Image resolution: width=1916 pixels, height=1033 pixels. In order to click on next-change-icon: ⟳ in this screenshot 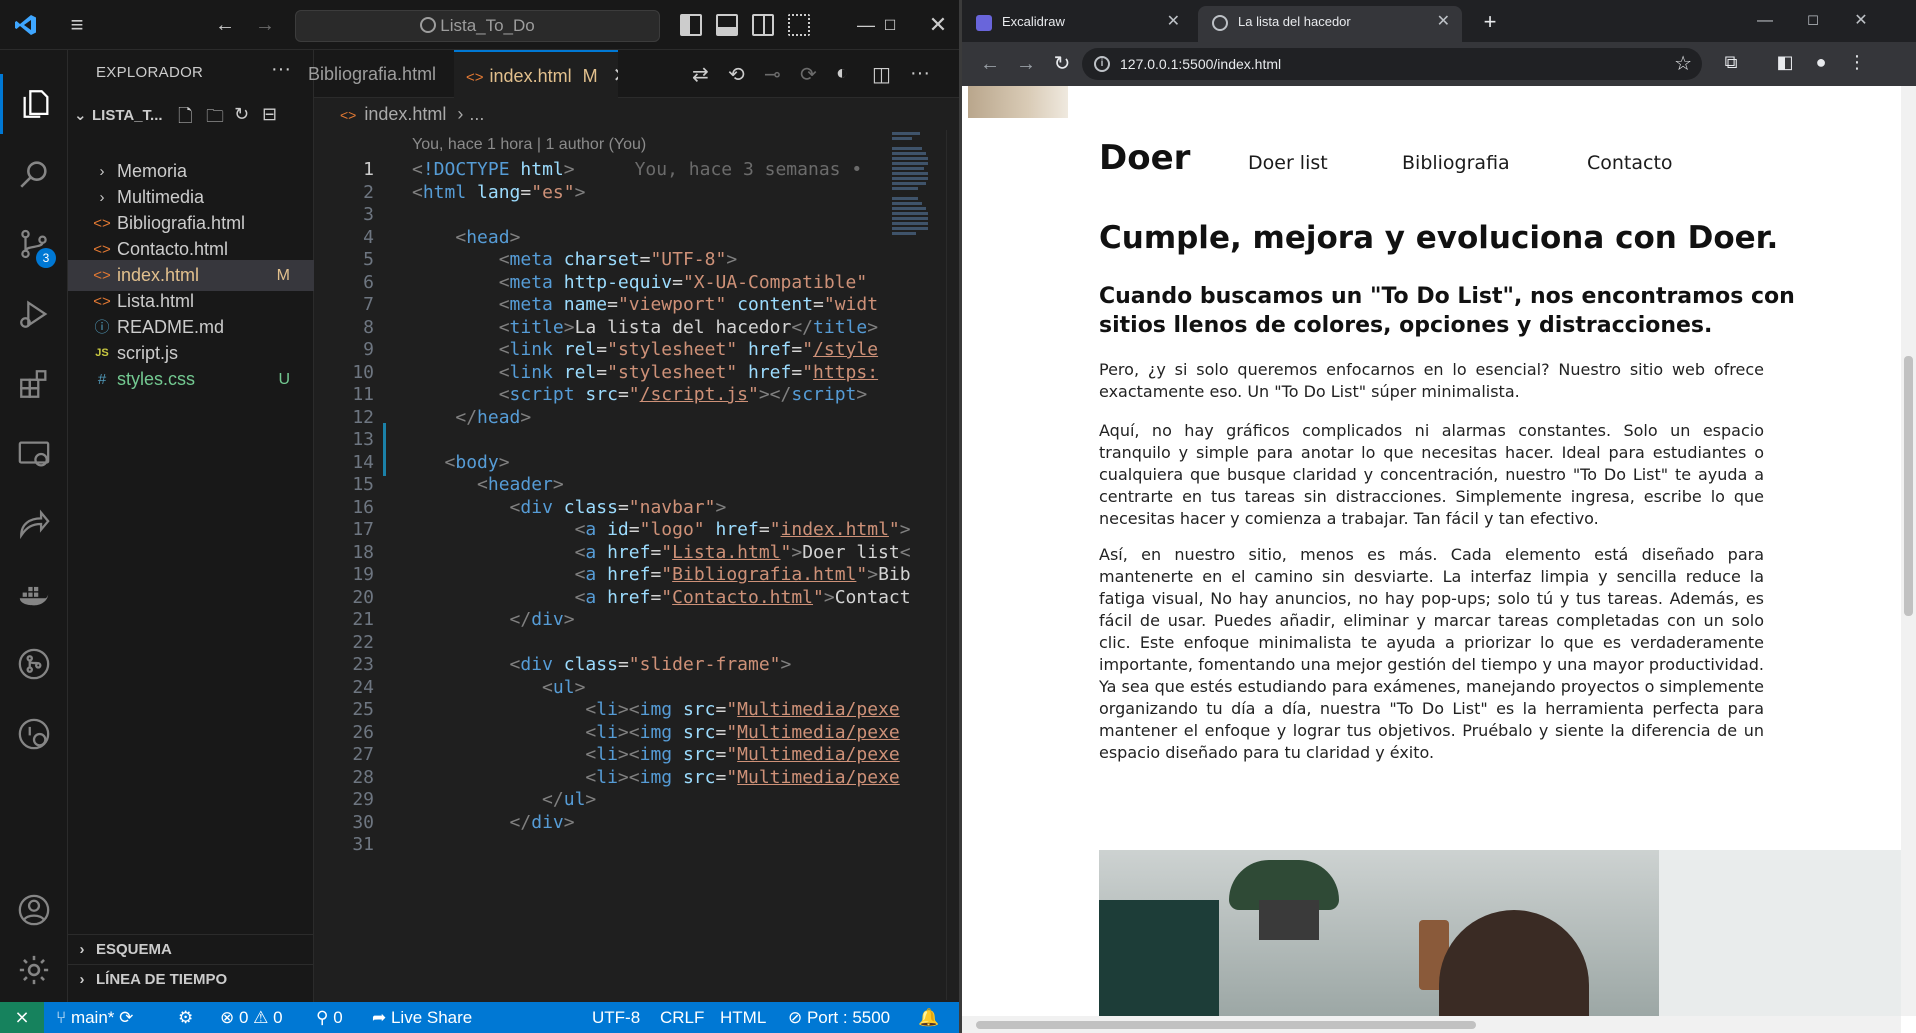, I will do `click(808, 74)`.